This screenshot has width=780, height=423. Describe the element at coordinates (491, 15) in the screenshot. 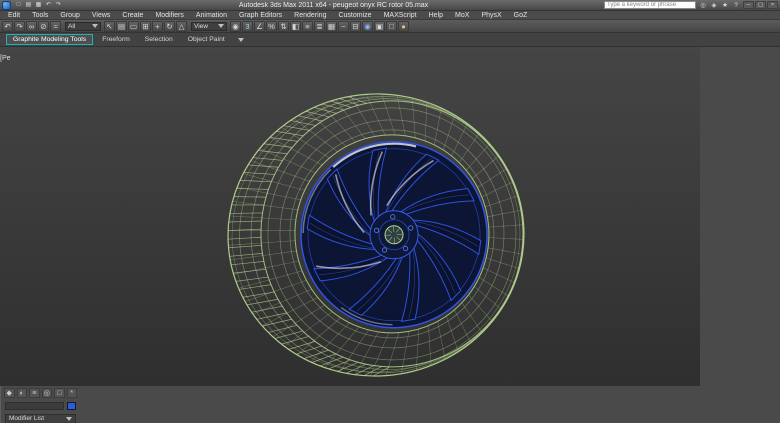

I see `menu-item: PhysX` at that location.